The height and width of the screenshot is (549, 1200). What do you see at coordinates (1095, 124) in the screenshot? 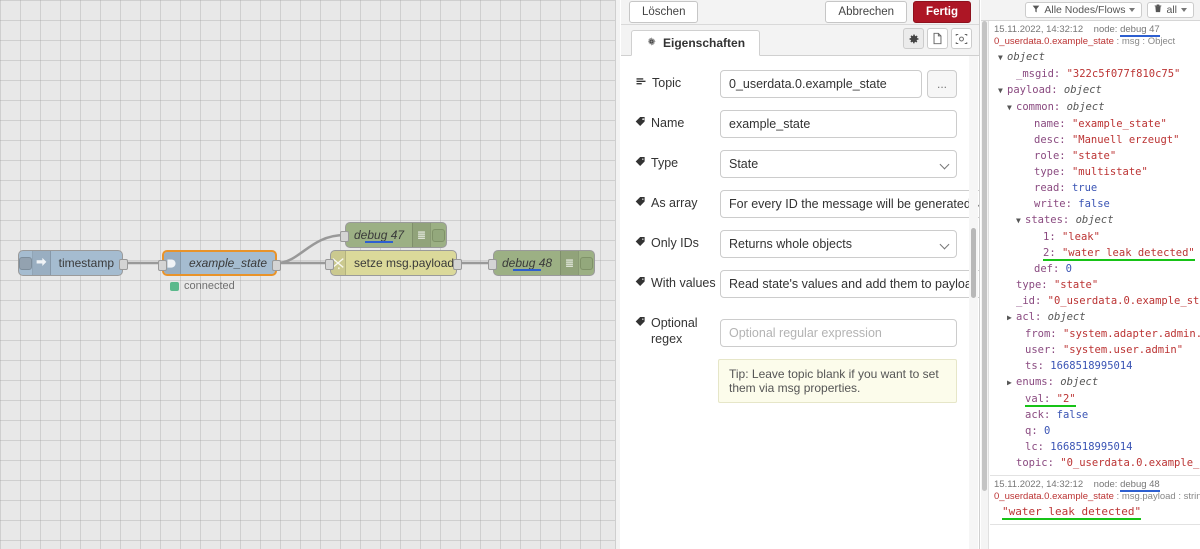
I see `debug-tree-row: name: "example_state"` at bounding box center [1095, 124].